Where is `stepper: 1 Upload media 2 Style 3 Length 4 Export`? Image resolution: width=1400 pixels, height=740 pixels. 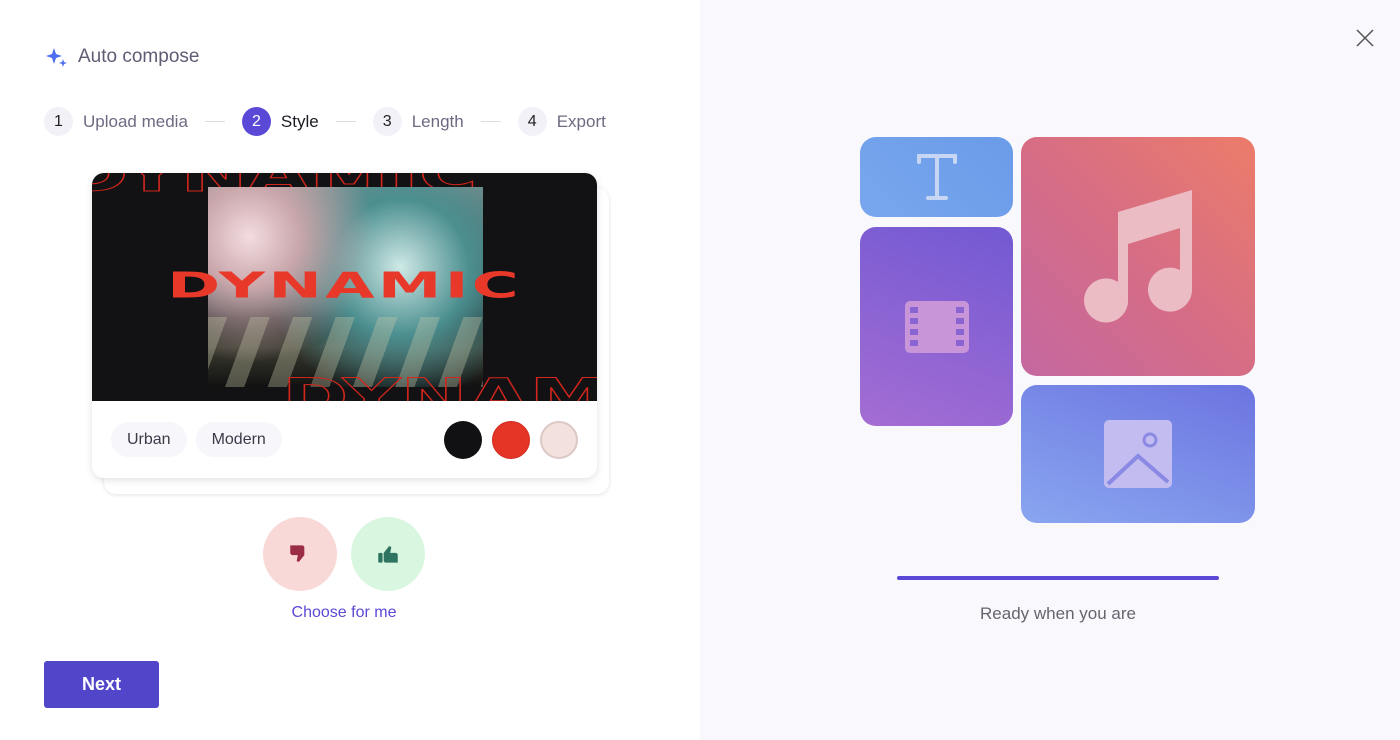 stepper: 1 Upload media 2 Style 3 Length 4 Export is located at coordinates (325, 121).